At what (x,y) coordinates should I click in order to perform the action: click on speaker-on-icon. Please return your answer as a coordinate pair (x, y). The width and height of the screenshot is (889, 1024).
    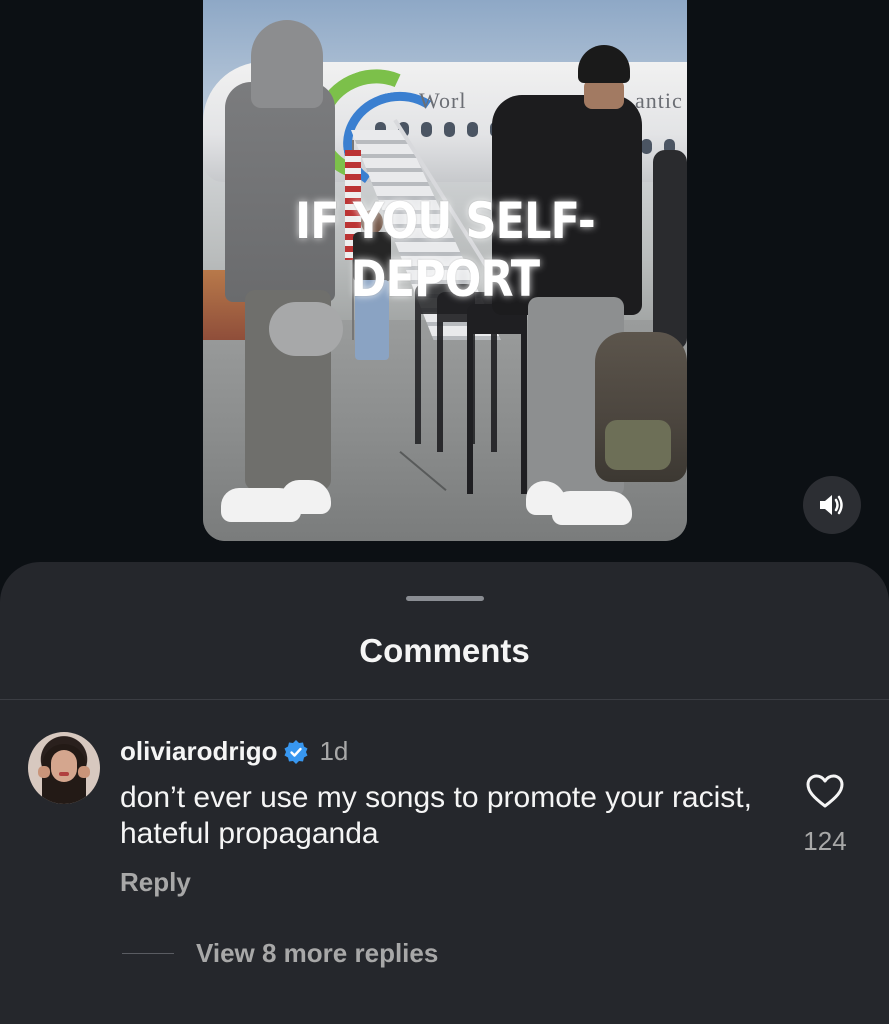
    Looking at the image, I should click on (831, 505).